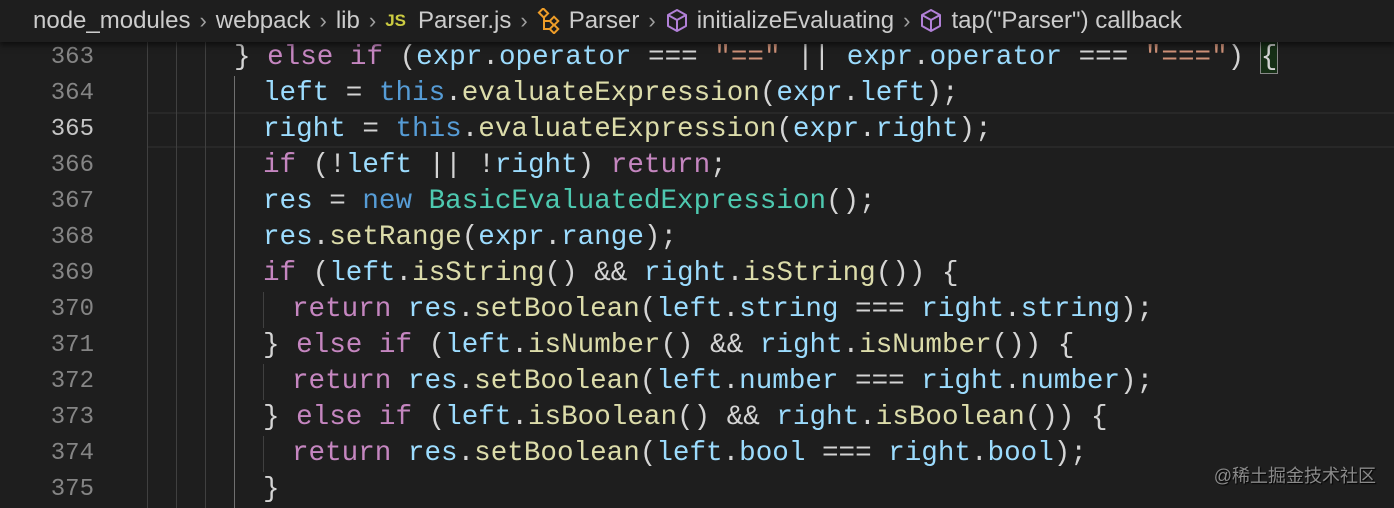 The image size is (1394, 508). Describe the element at coordinates (453, 165) in the screenshot. I see `code-token: || !` at that location.